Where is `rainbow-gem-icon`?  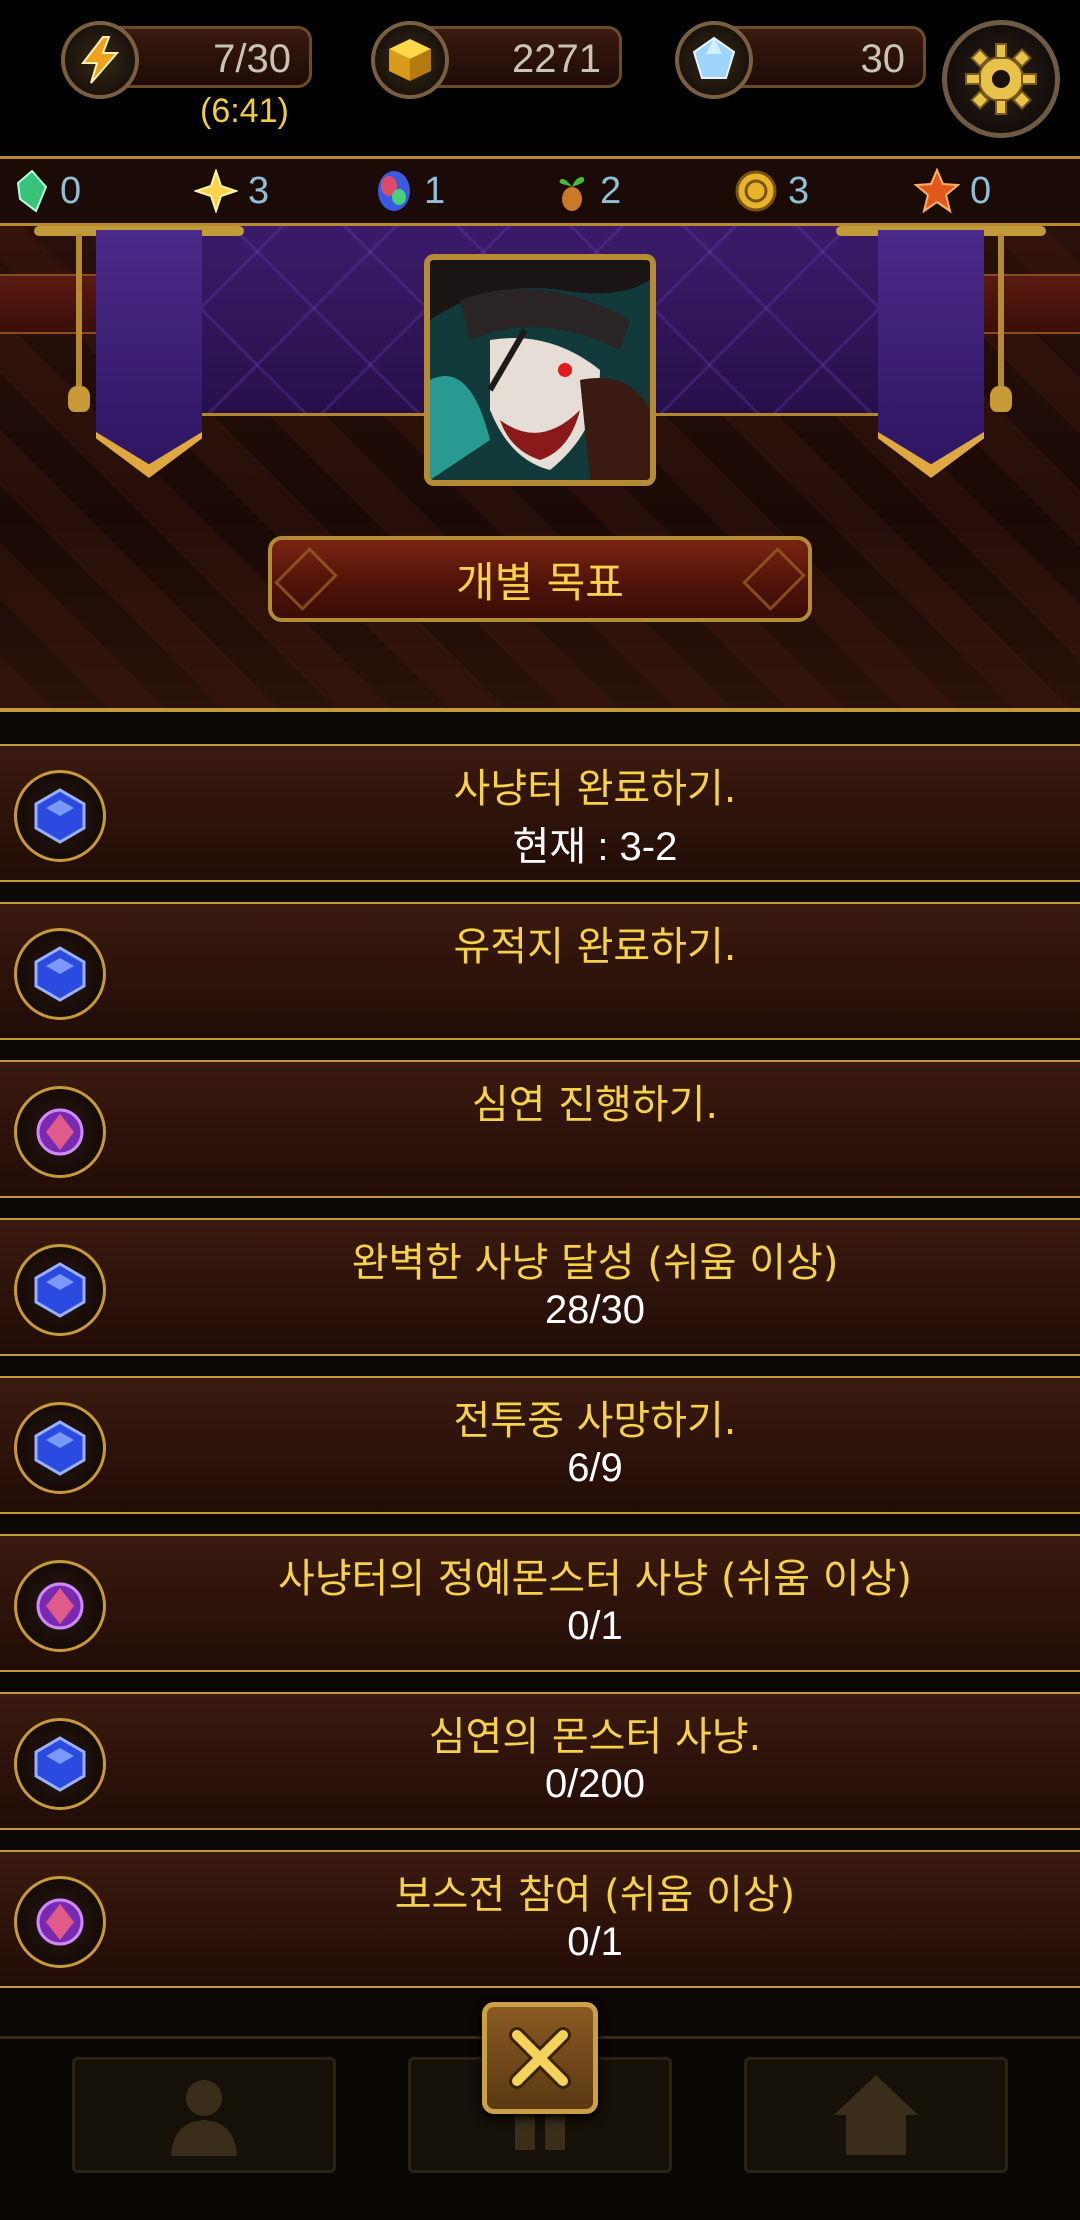 rainbow-gem-icon is located at coordinates (394, 191).